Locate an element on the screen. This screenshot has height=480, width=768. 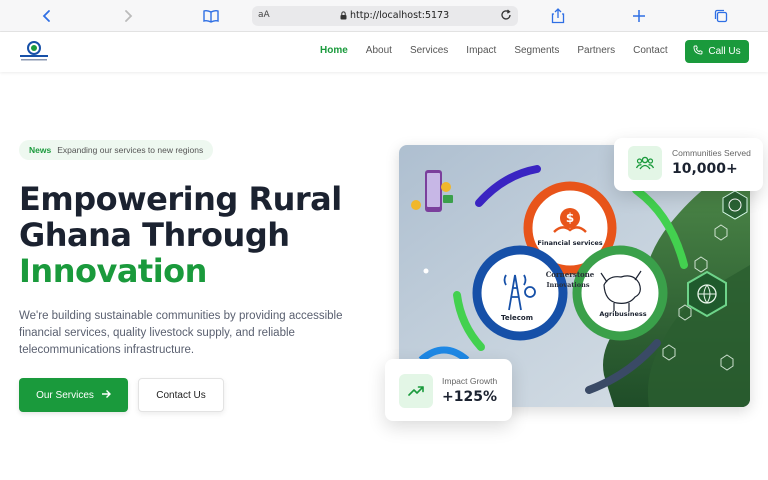
call-us-button: Call Us is located at coordinates (717, 51).